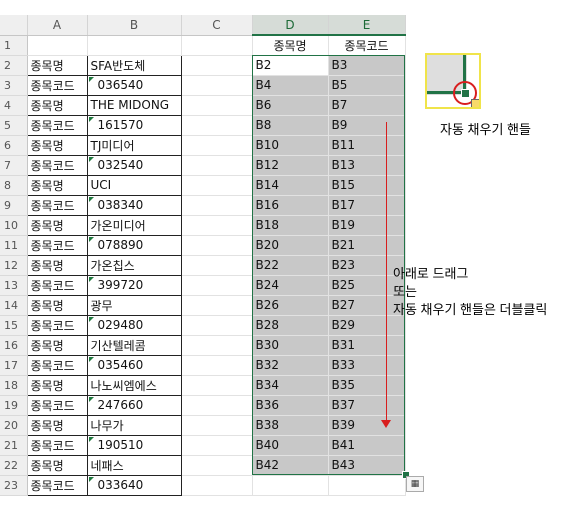 The width and height of the screenshot is (571, 509). I want to click on cell-d: B2, so click(290, 65).